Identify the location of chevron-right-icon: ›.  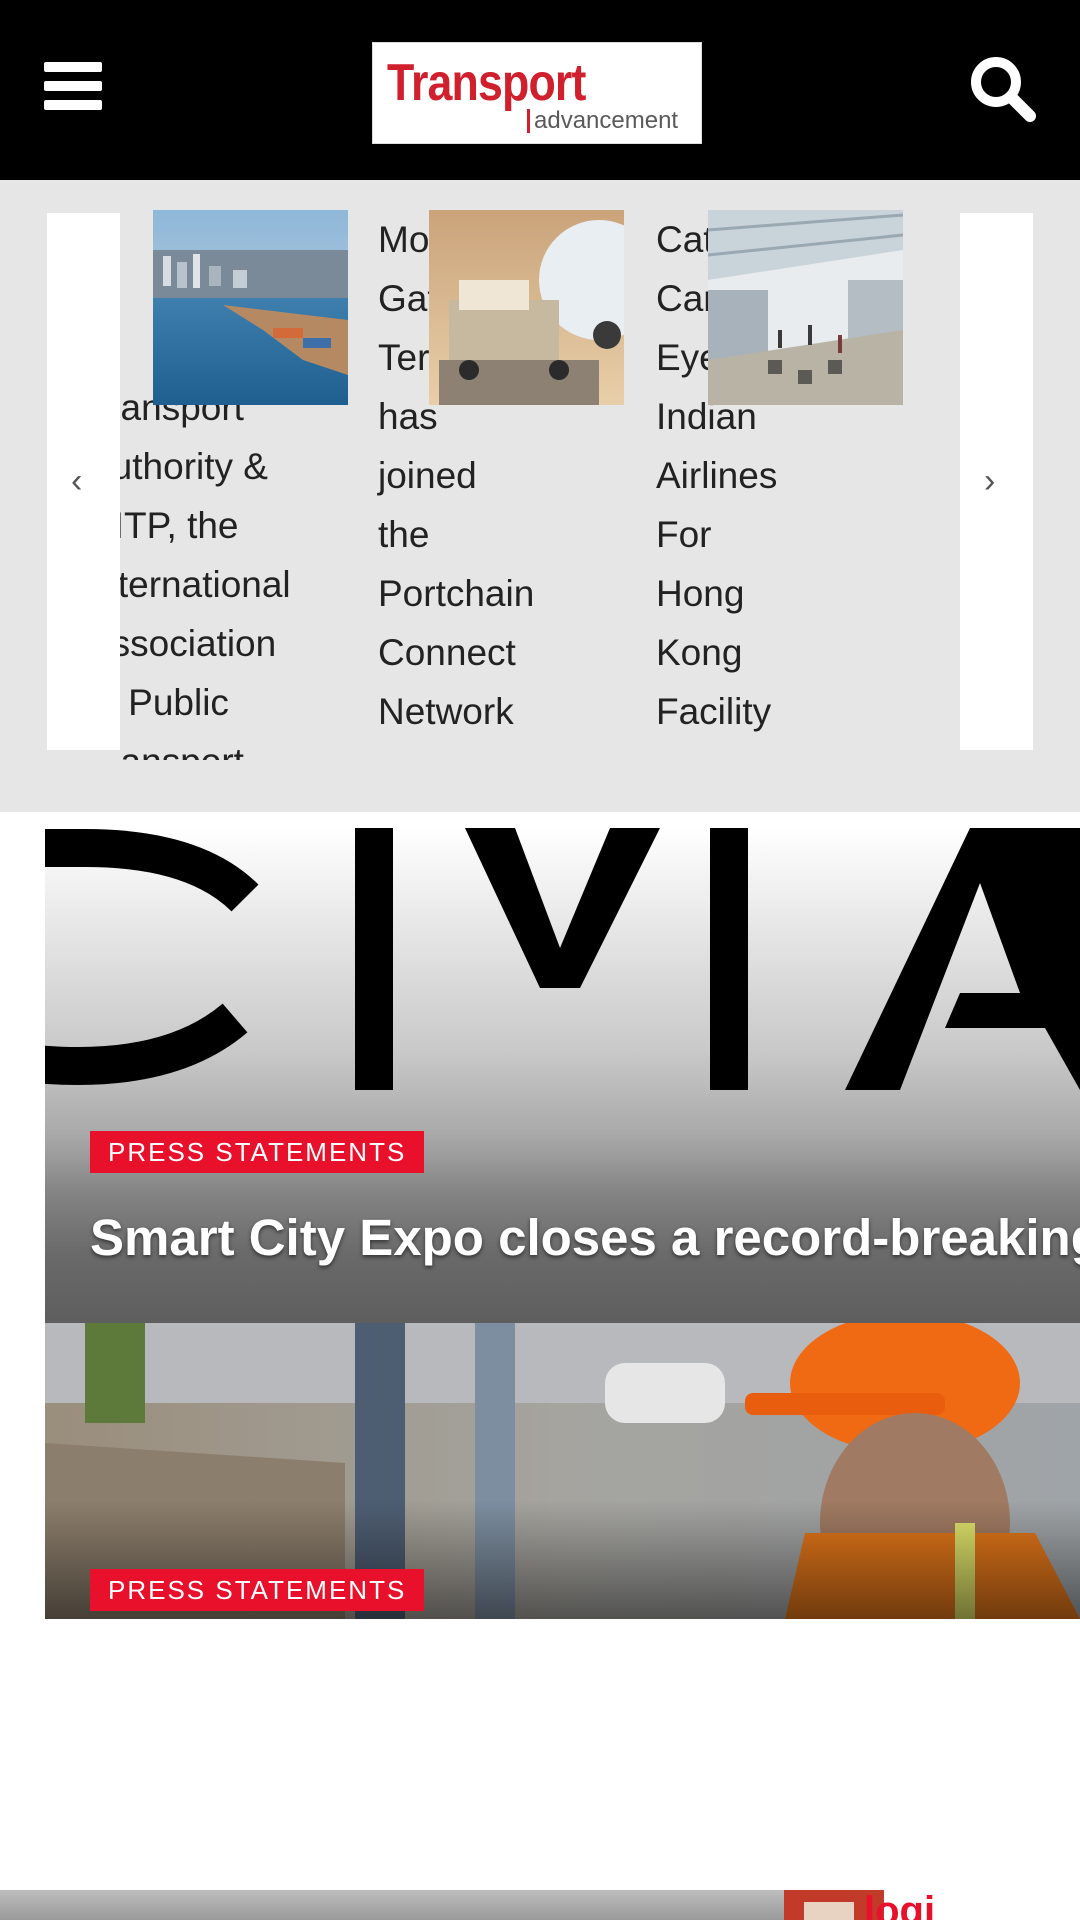
(990, 481).